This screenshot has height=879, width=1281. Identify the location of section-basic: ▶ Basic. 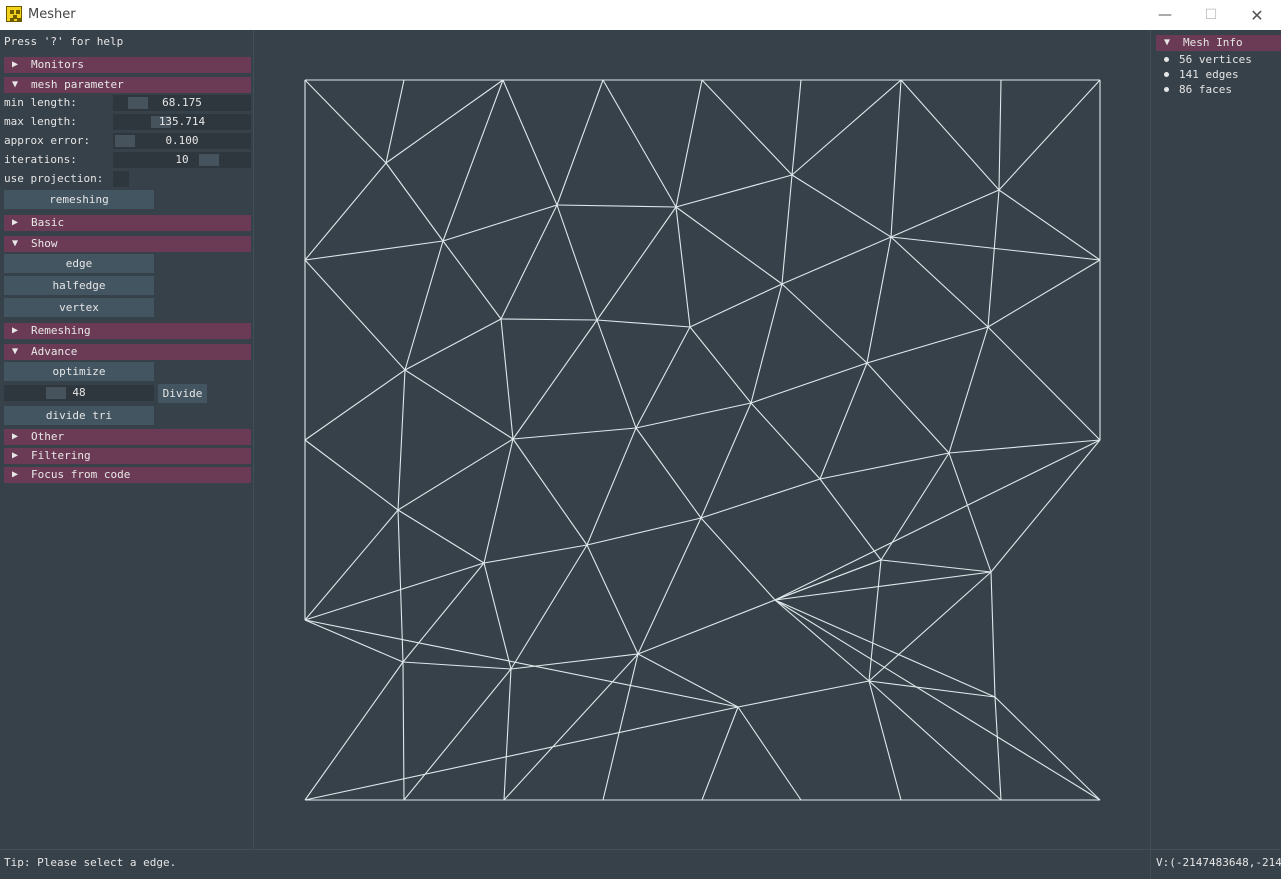
(127, 223).